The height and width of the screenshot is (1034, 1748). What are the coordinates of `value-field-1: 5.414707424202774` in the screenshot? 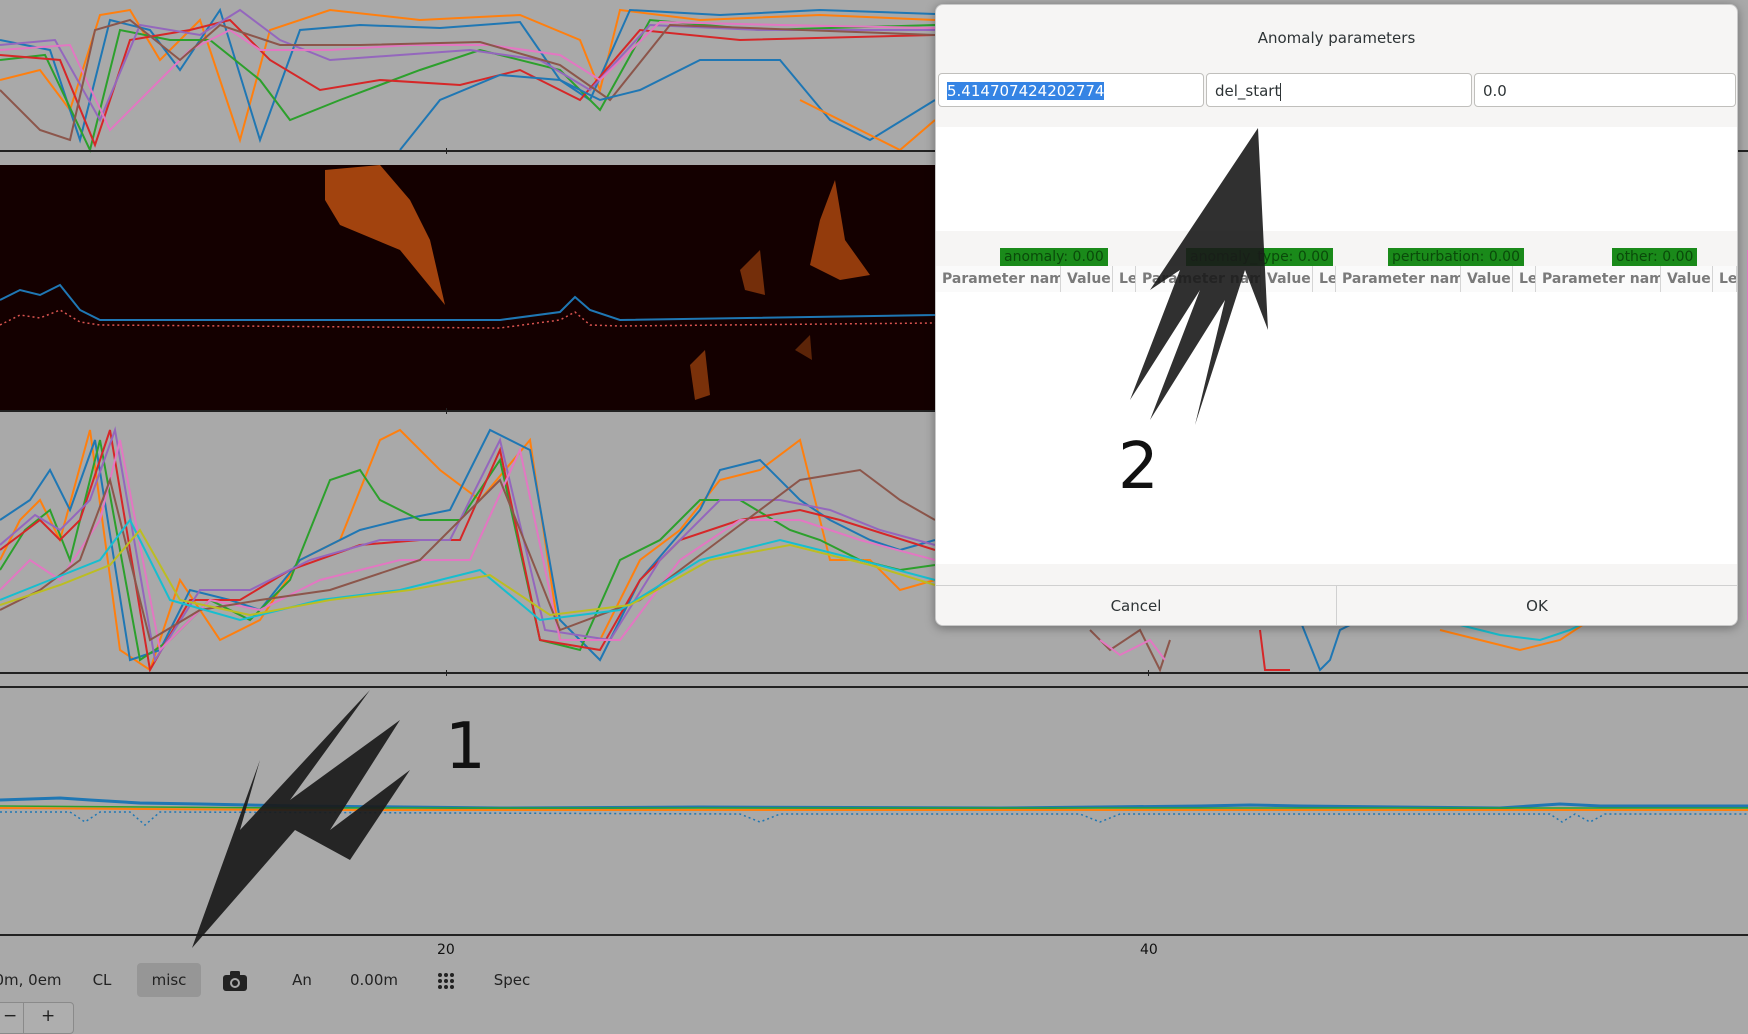 It's located at (1071, 90).